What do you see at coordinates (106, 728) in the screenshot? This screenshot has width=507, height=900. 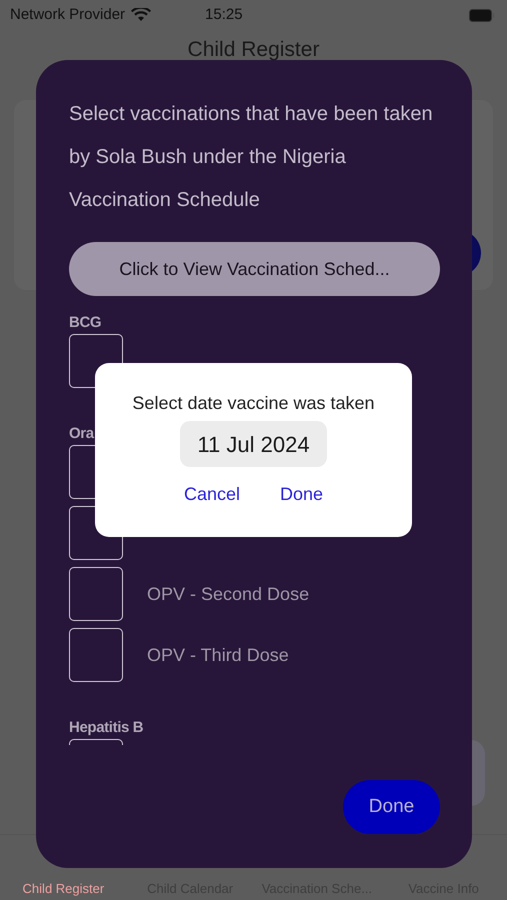 I see `group-heading: Hepatitis B` at bounding box center [106, 728].